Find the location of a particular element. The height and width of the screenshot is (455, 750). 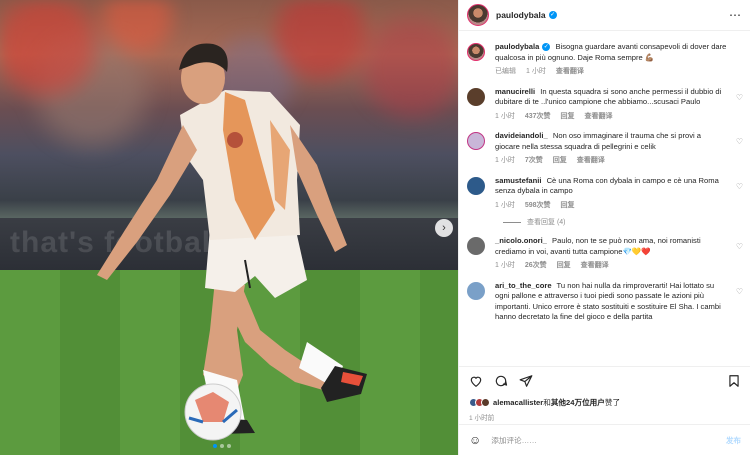

author-avatar is located at coordinates (478, 15).